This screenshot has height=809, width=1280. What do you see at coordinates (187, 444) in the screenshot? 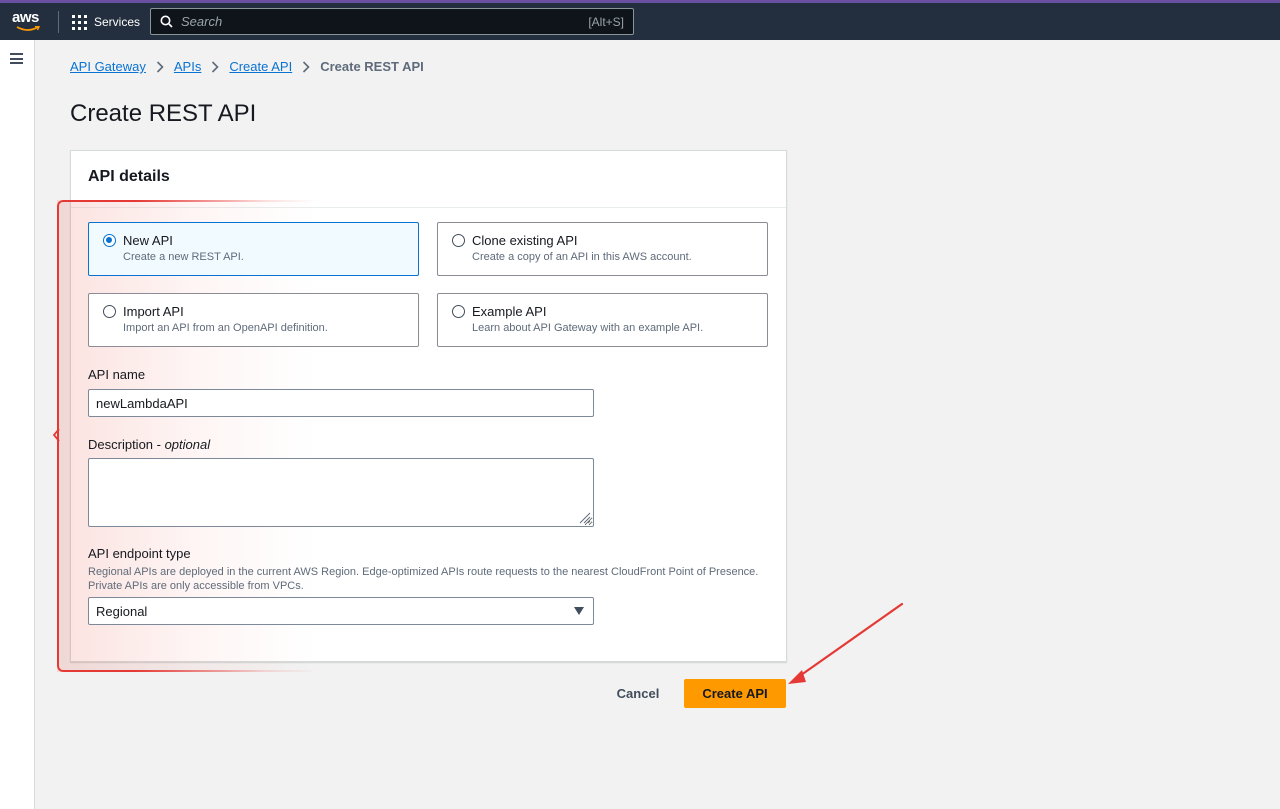
I see `optional-tag: optional` at bounding box center [187, 444].